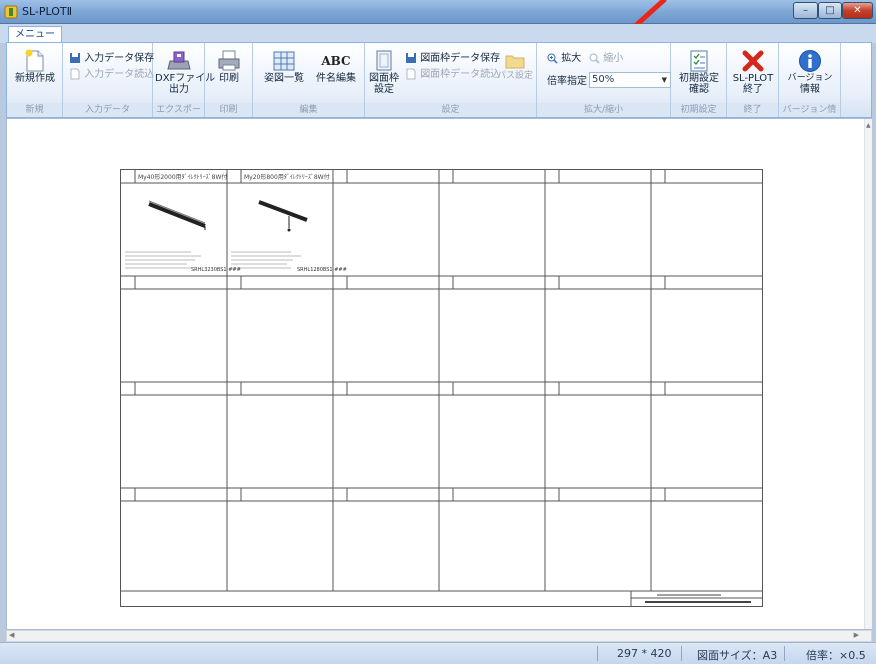 The width and height of the screenshot is (876, 664). Describe the element at coordinates (809, 116) in the screenshot. I see `group-version-label: バージョン情報` at that location.